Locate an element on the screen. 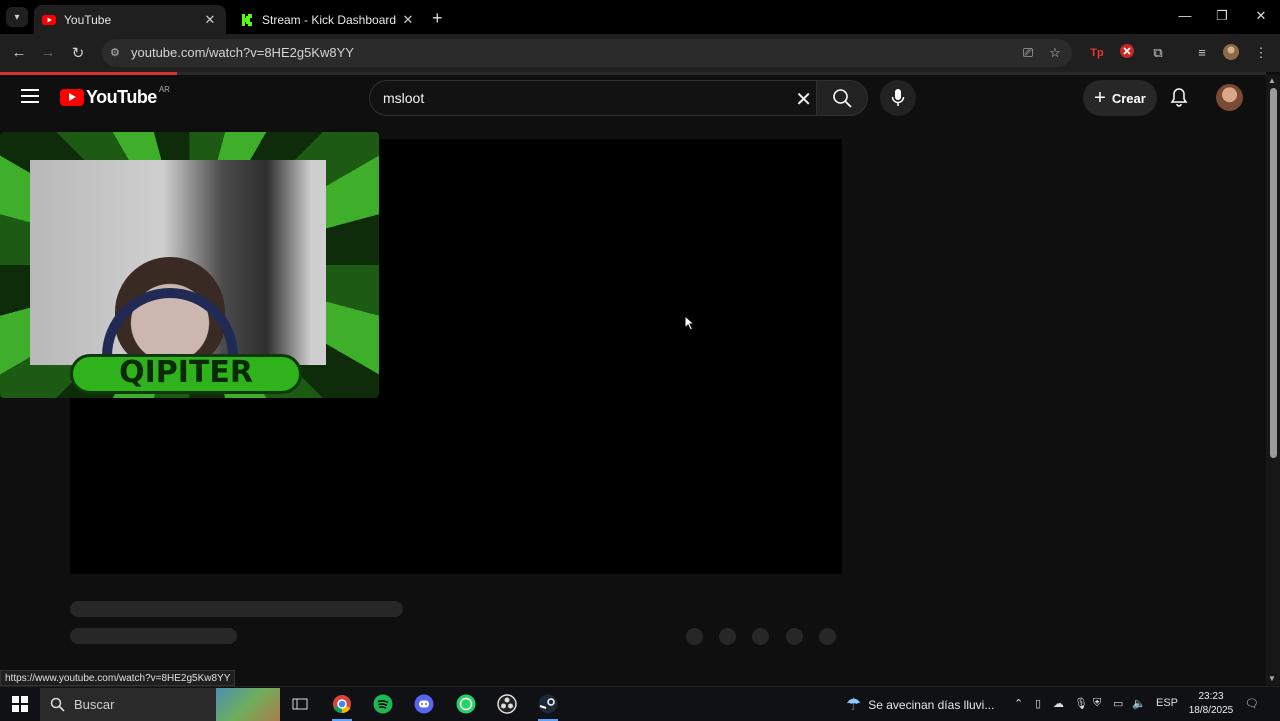  bookmark-star-icon: ☆ is located at coordinates (1055, 53).